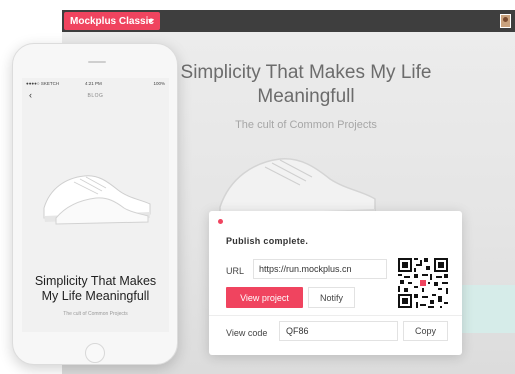  I want to click on qr-code-icon, so click(423, 283).